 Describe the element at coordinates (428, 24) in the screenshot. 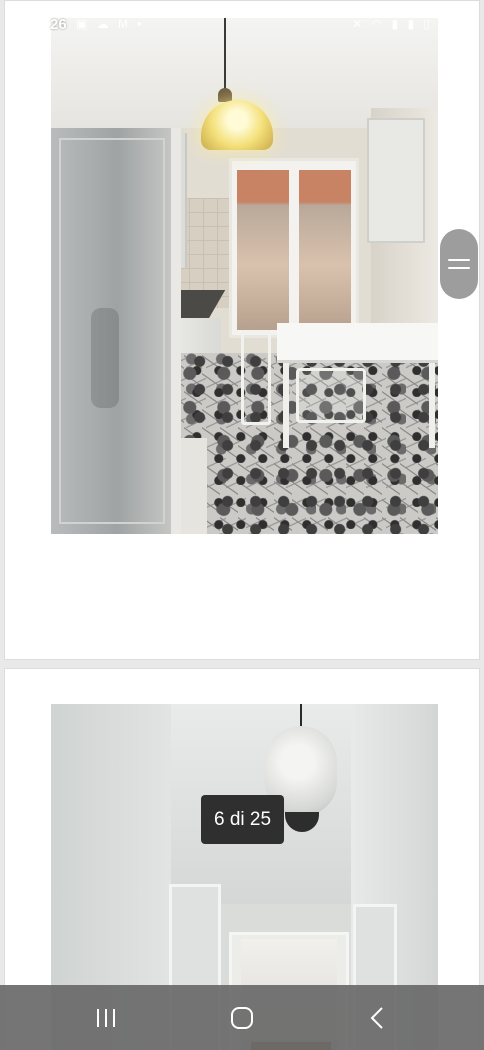

I see `battery-icon: ▯` at that location.